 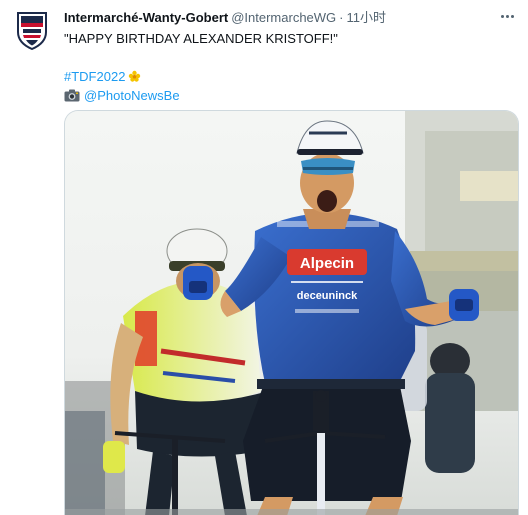 What do you see at coordinates (94, 76) in the screenshot?
I see `hashtag-link: #TDF2022` at bounding box center [94, 76].